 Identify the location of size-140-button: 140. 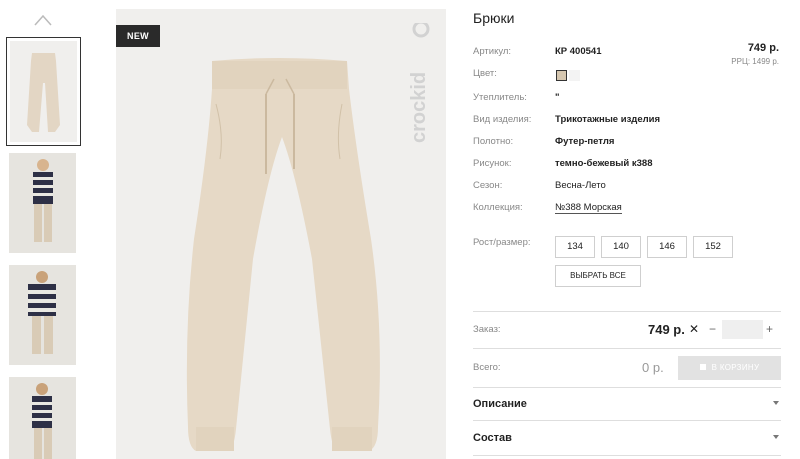
(621, 247).